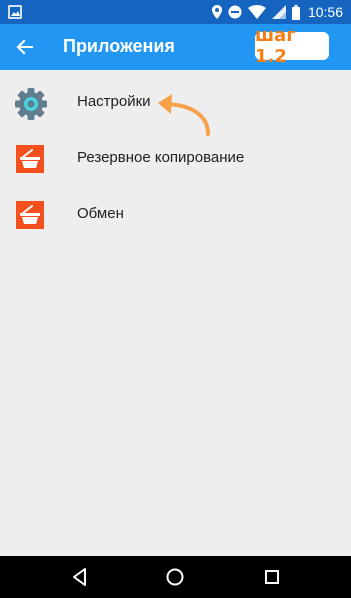  What do you see at coordinates (30, 159) in the screenshot?
I see `backup-basket-icon` at bounding box center [30, 159].